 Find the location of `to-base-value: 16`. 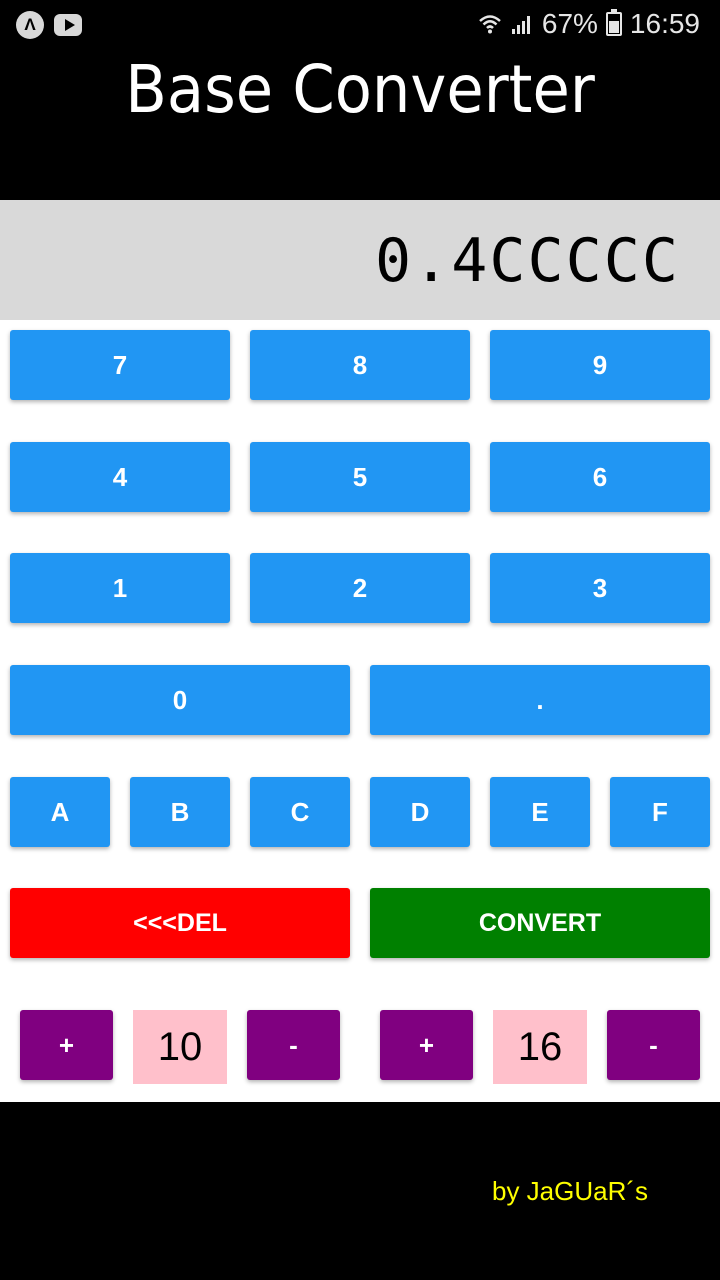

to-base-value: 16 is located at coordinates (540, 1047).